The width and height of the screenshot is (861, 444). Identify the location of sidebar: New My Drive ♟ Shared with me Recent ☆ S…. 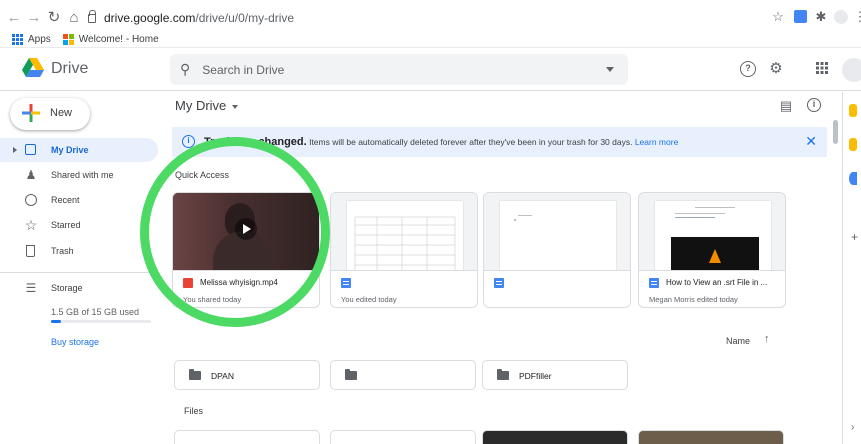
(80, 268).